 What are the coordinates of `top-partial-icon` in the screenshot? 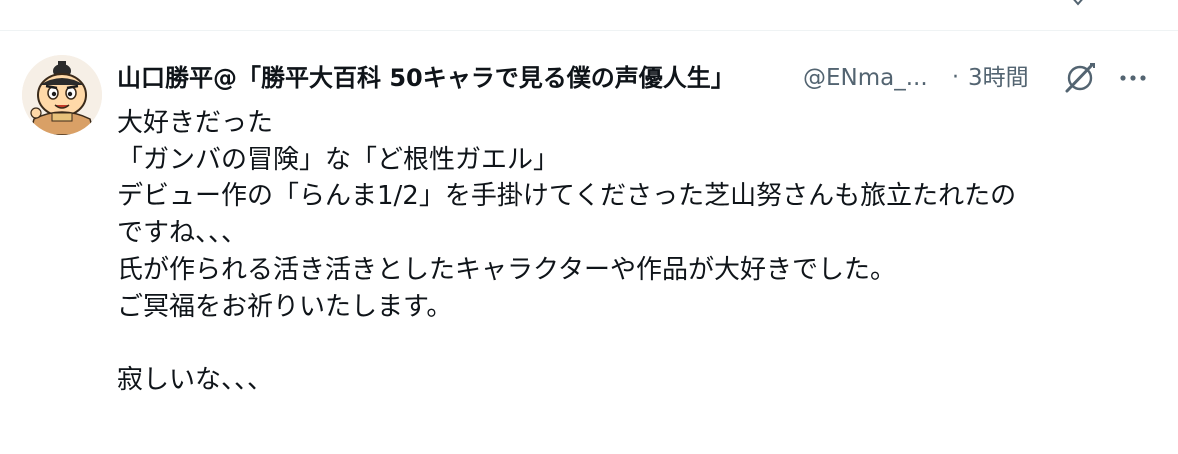 It's located at (1078, 3).